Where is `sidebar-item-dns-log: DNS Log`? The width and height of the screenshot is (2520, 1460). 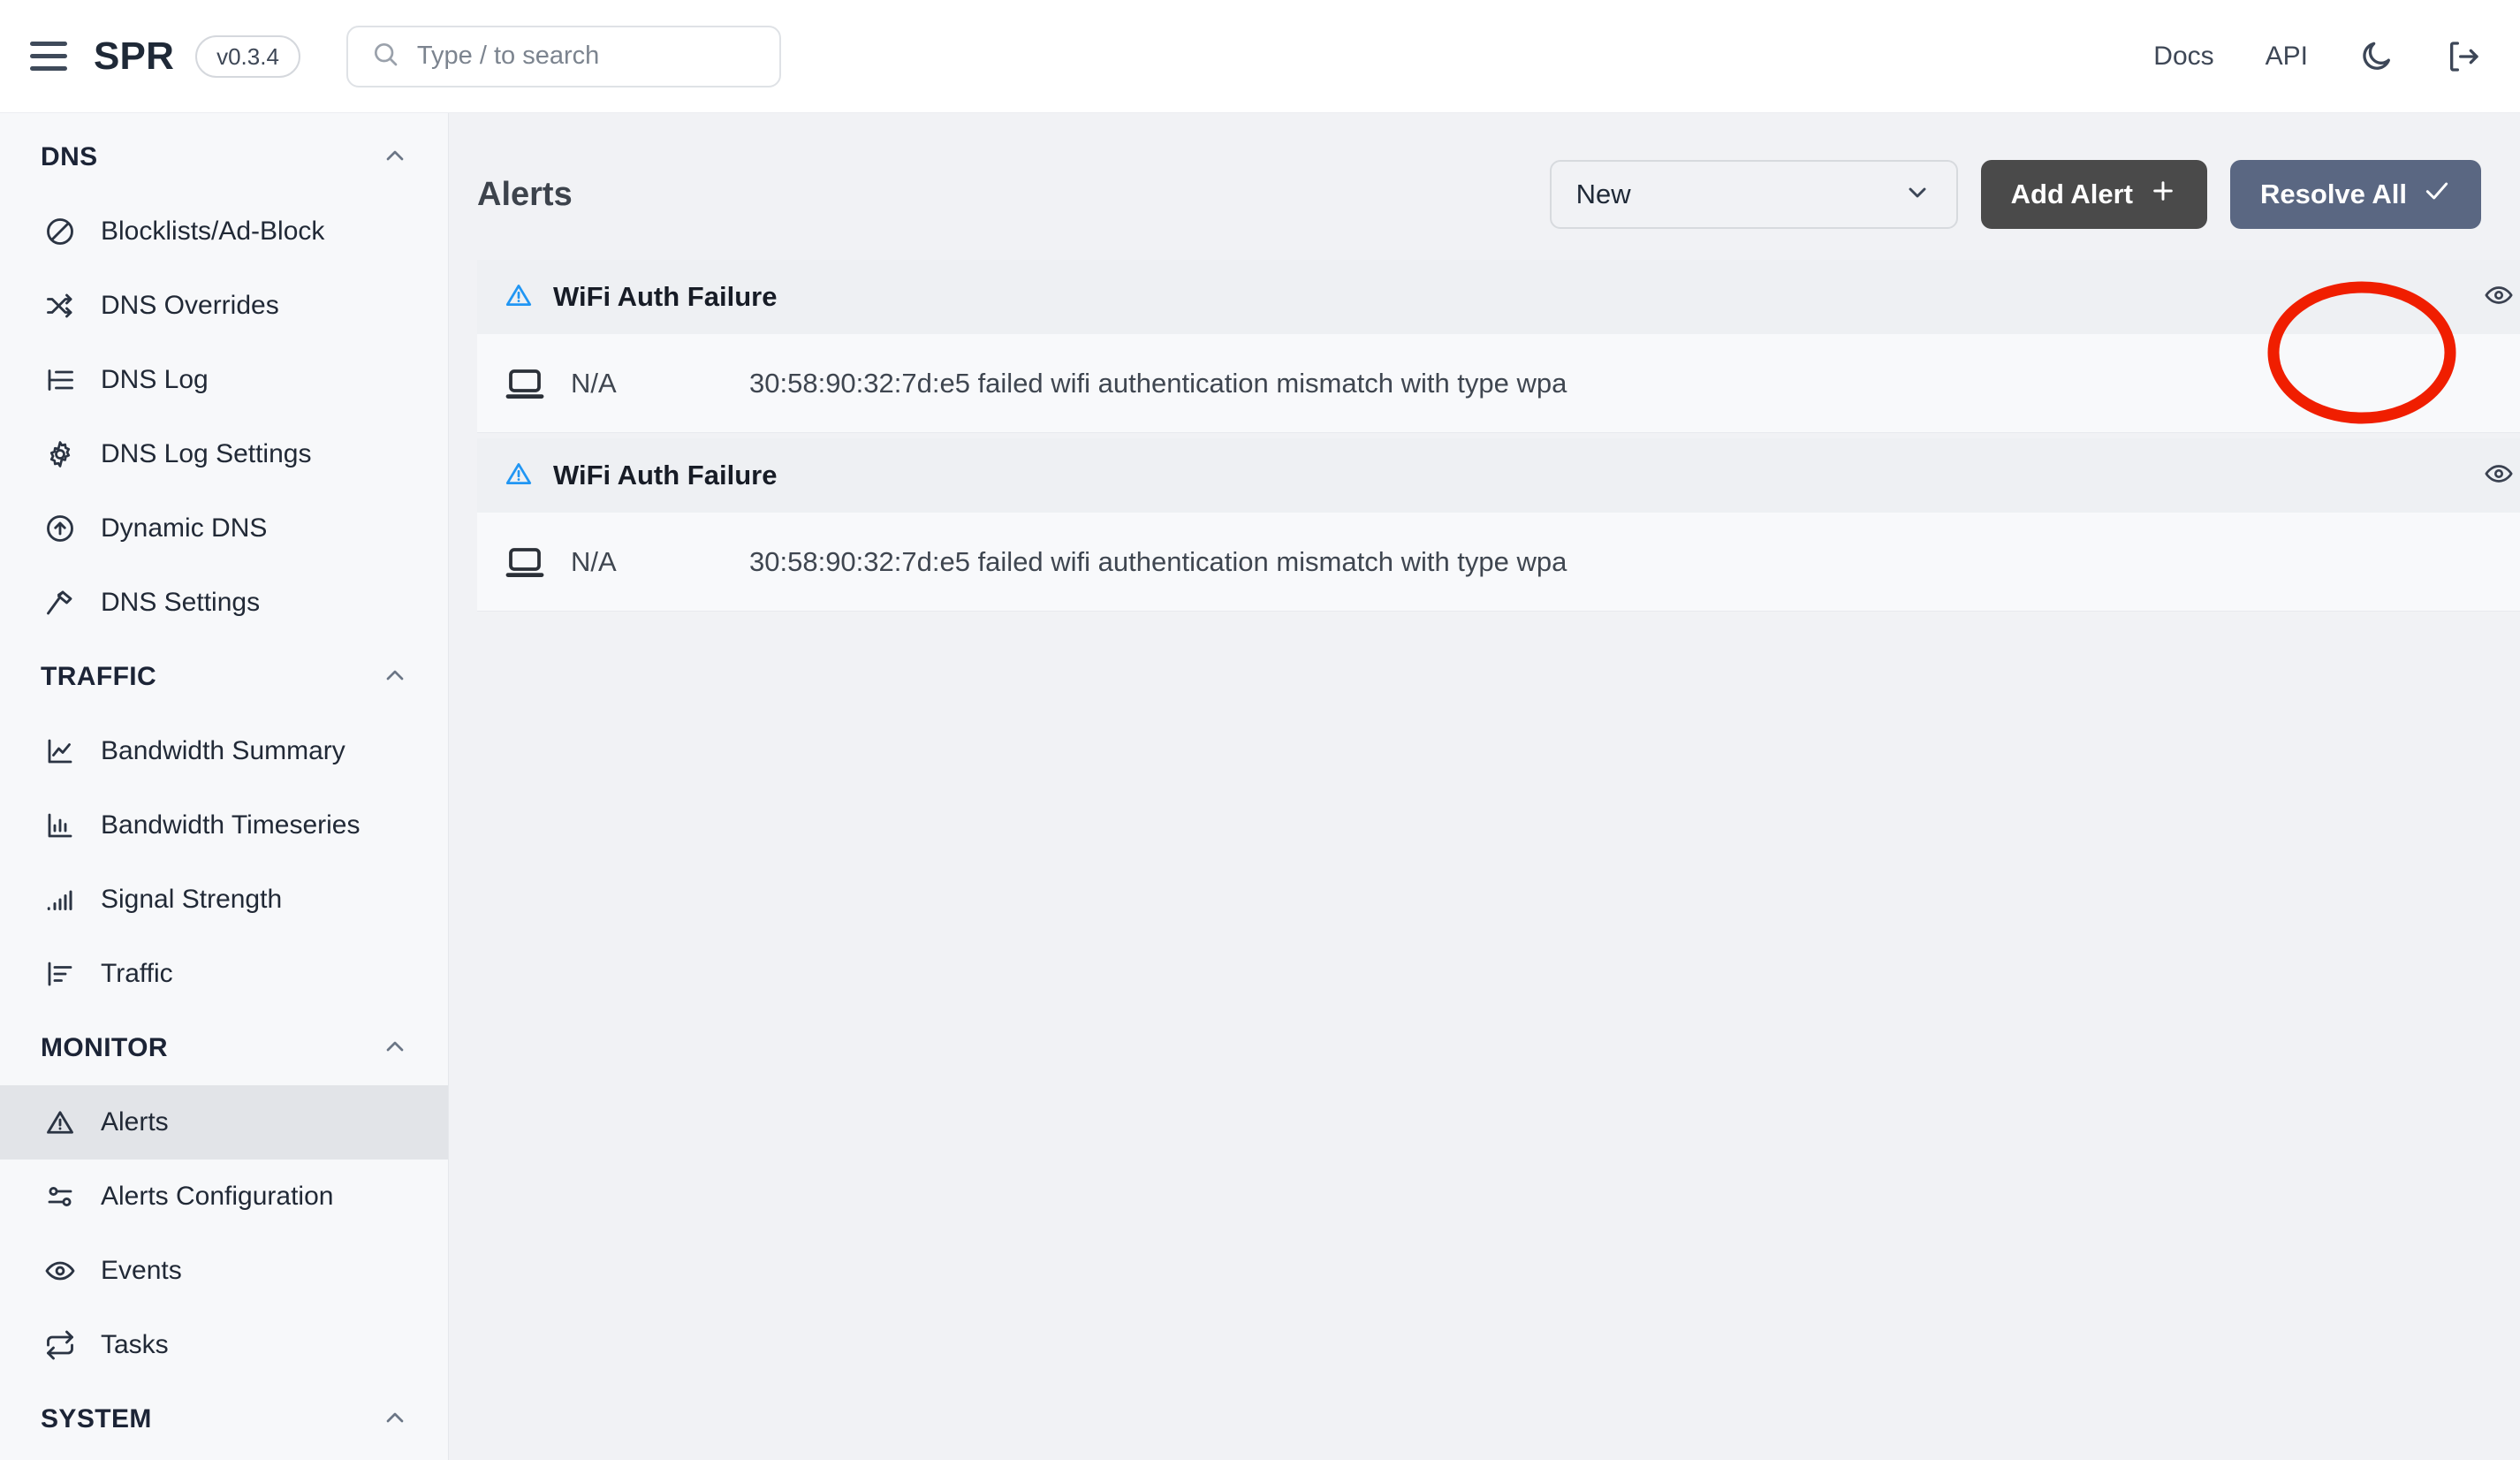
sidebar-item-dns-log: DNS Log is located at coordinates (224, 380).